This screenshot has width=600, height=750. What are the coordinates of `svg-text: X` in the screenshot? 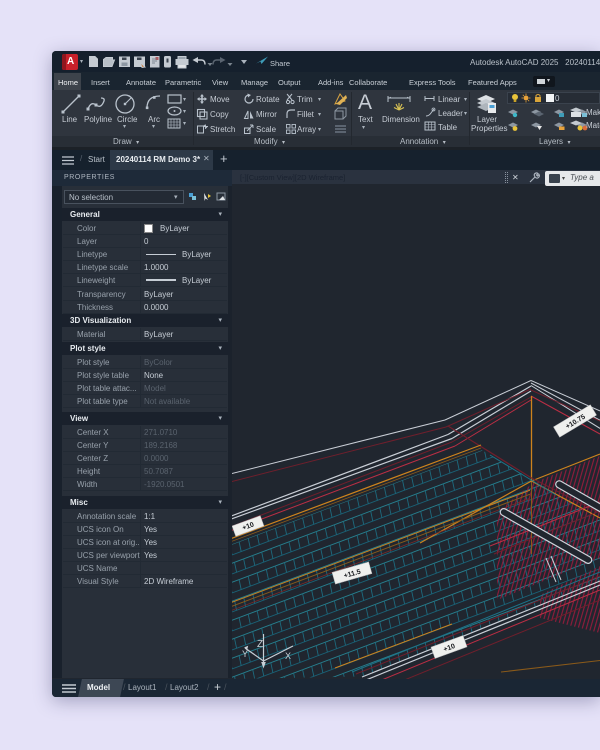 It's located at (288, 656).